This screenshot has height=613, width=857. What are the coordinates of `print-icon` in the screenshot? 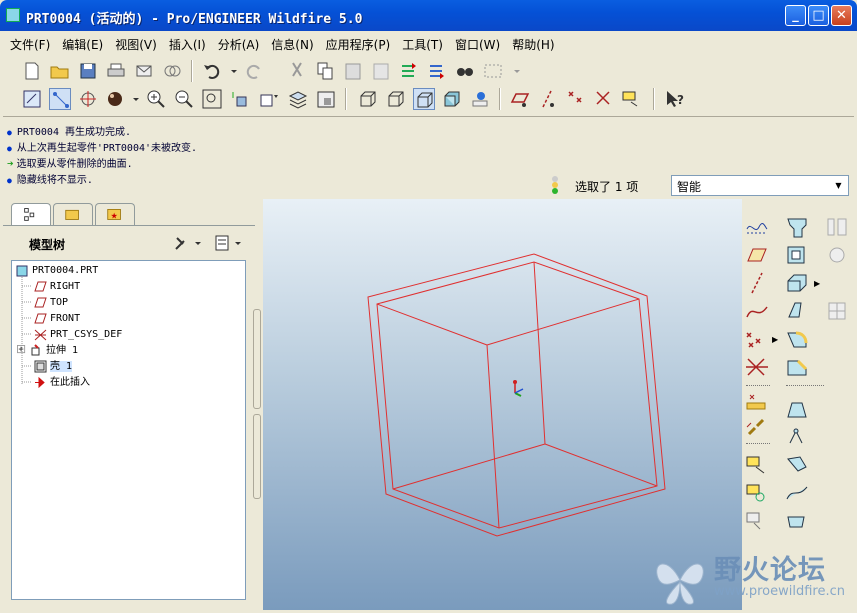 It's located at (116, 71).